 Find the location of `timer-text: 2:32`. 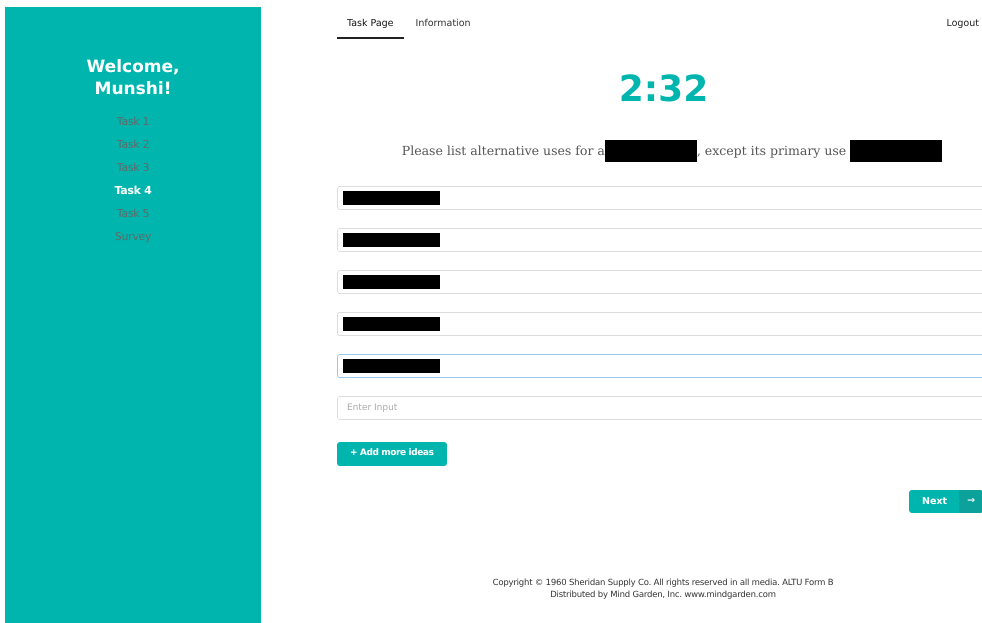

timer-text: 2:32 is located at coordinates (664, 90).